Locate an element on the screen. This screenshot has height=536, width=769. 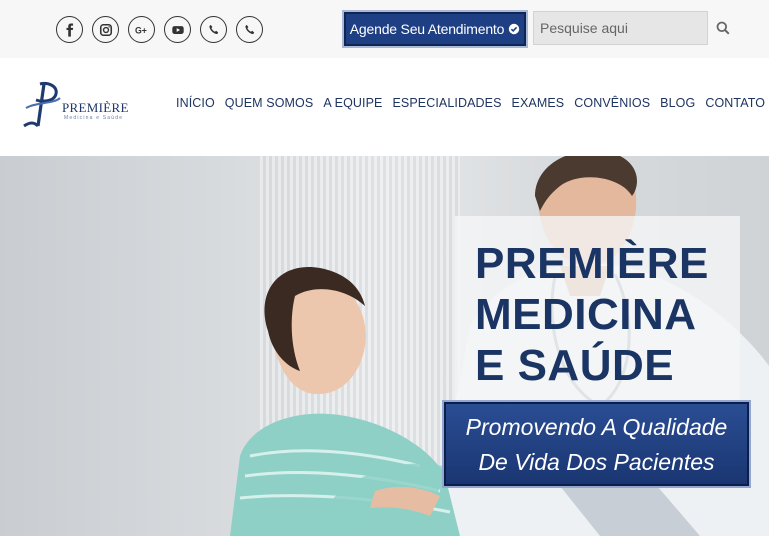
nav-item-blog: BLOG is located at coordinates (677, 103).